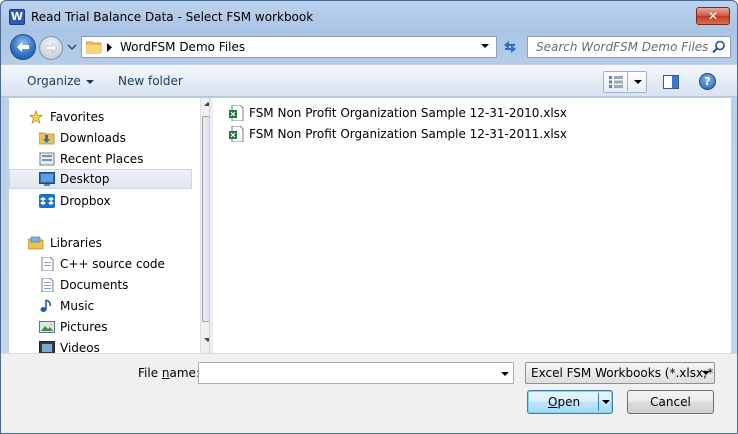 Image resolution: width=738 pixels, height=434 pixels. What do you see at coordinates (707, 81) in the screenshot?
I see `help-button: ?` at bounding box center [707, 81].